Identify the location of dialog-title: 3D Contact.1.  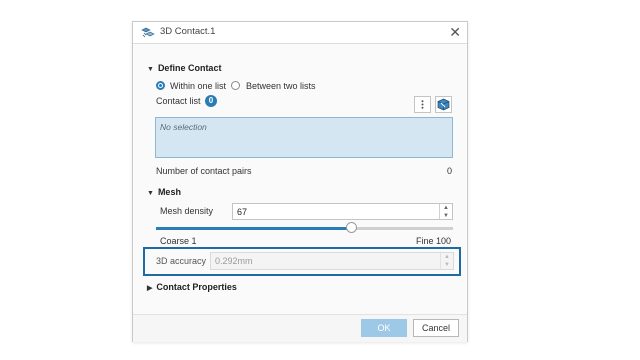
(188, 31).